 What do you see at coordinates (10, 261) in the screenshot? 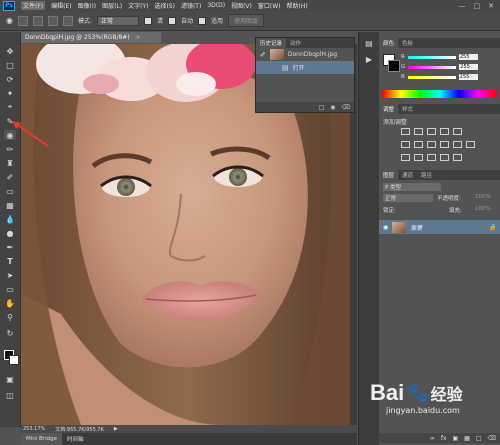
I see `type-tool-icon: T` at bounding box center [10, 261].